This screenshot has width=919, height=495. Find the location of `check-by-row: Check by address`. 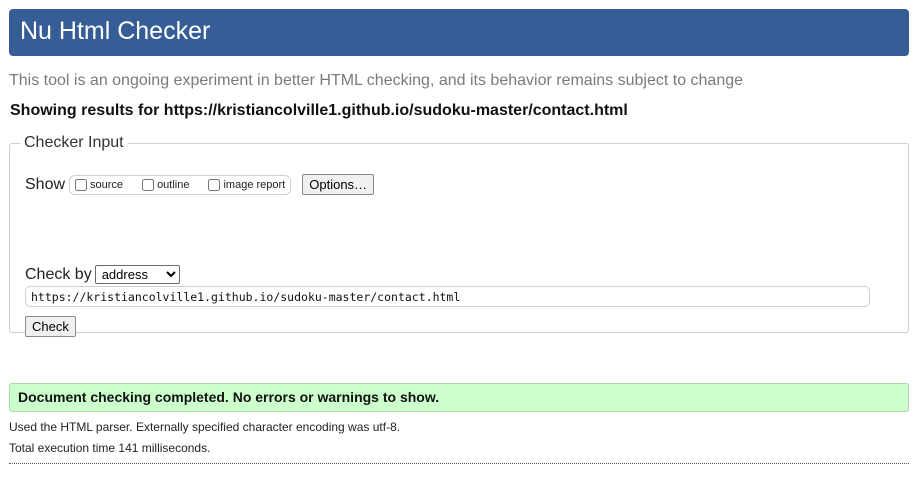

check-by-row: Check by address is located at coordinates (102, 274).